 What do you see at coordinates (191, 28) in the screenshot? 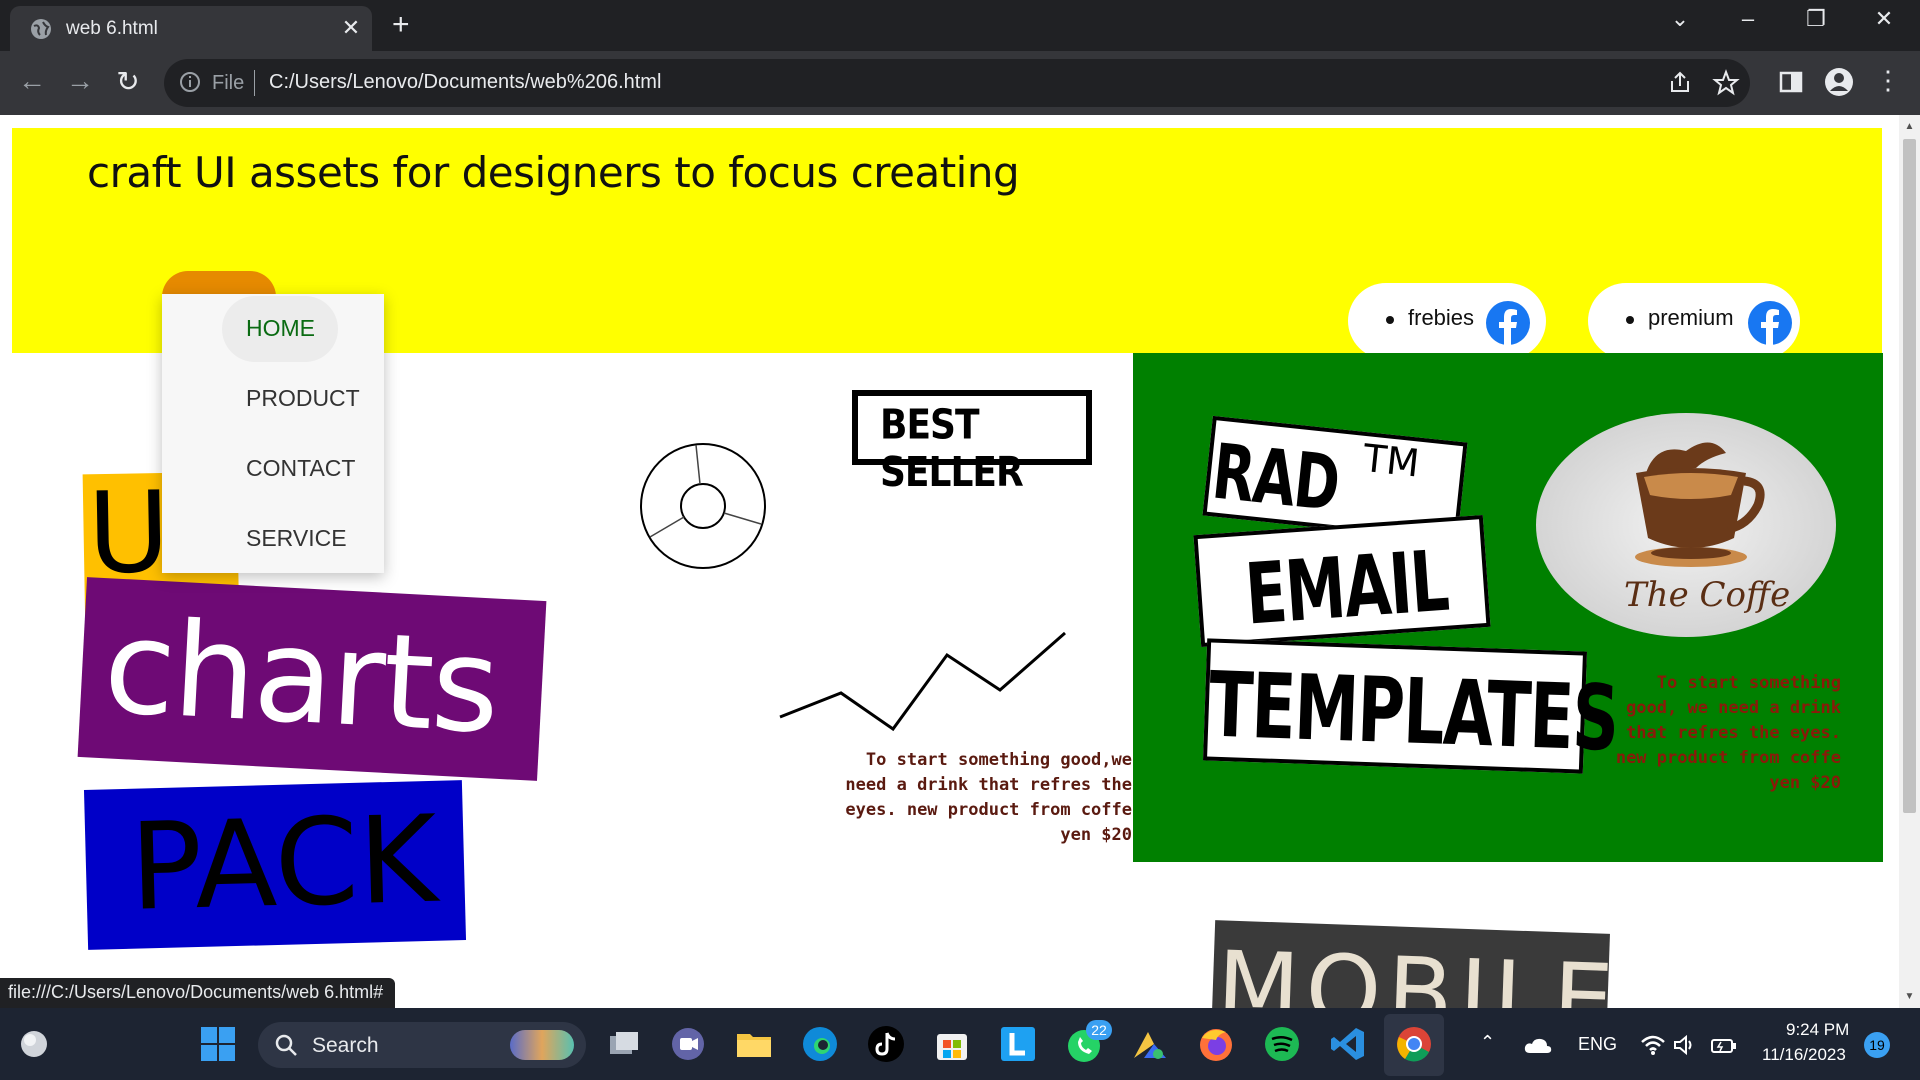
I see `browser-tab: web 6.html ✕` at bounding box center [191, 28].